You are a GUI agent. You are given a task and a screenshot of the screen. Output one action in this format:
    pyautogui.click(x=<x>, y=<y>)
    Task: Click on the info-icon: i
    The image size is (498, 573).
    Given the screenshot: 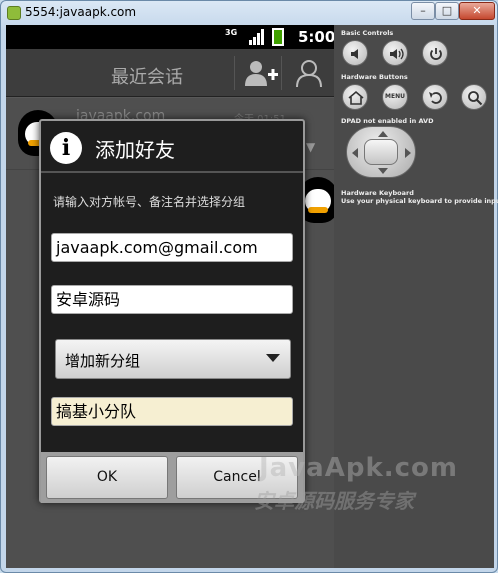 What is the action you would take?
    pyautogui.click(x=66, y=148)
    